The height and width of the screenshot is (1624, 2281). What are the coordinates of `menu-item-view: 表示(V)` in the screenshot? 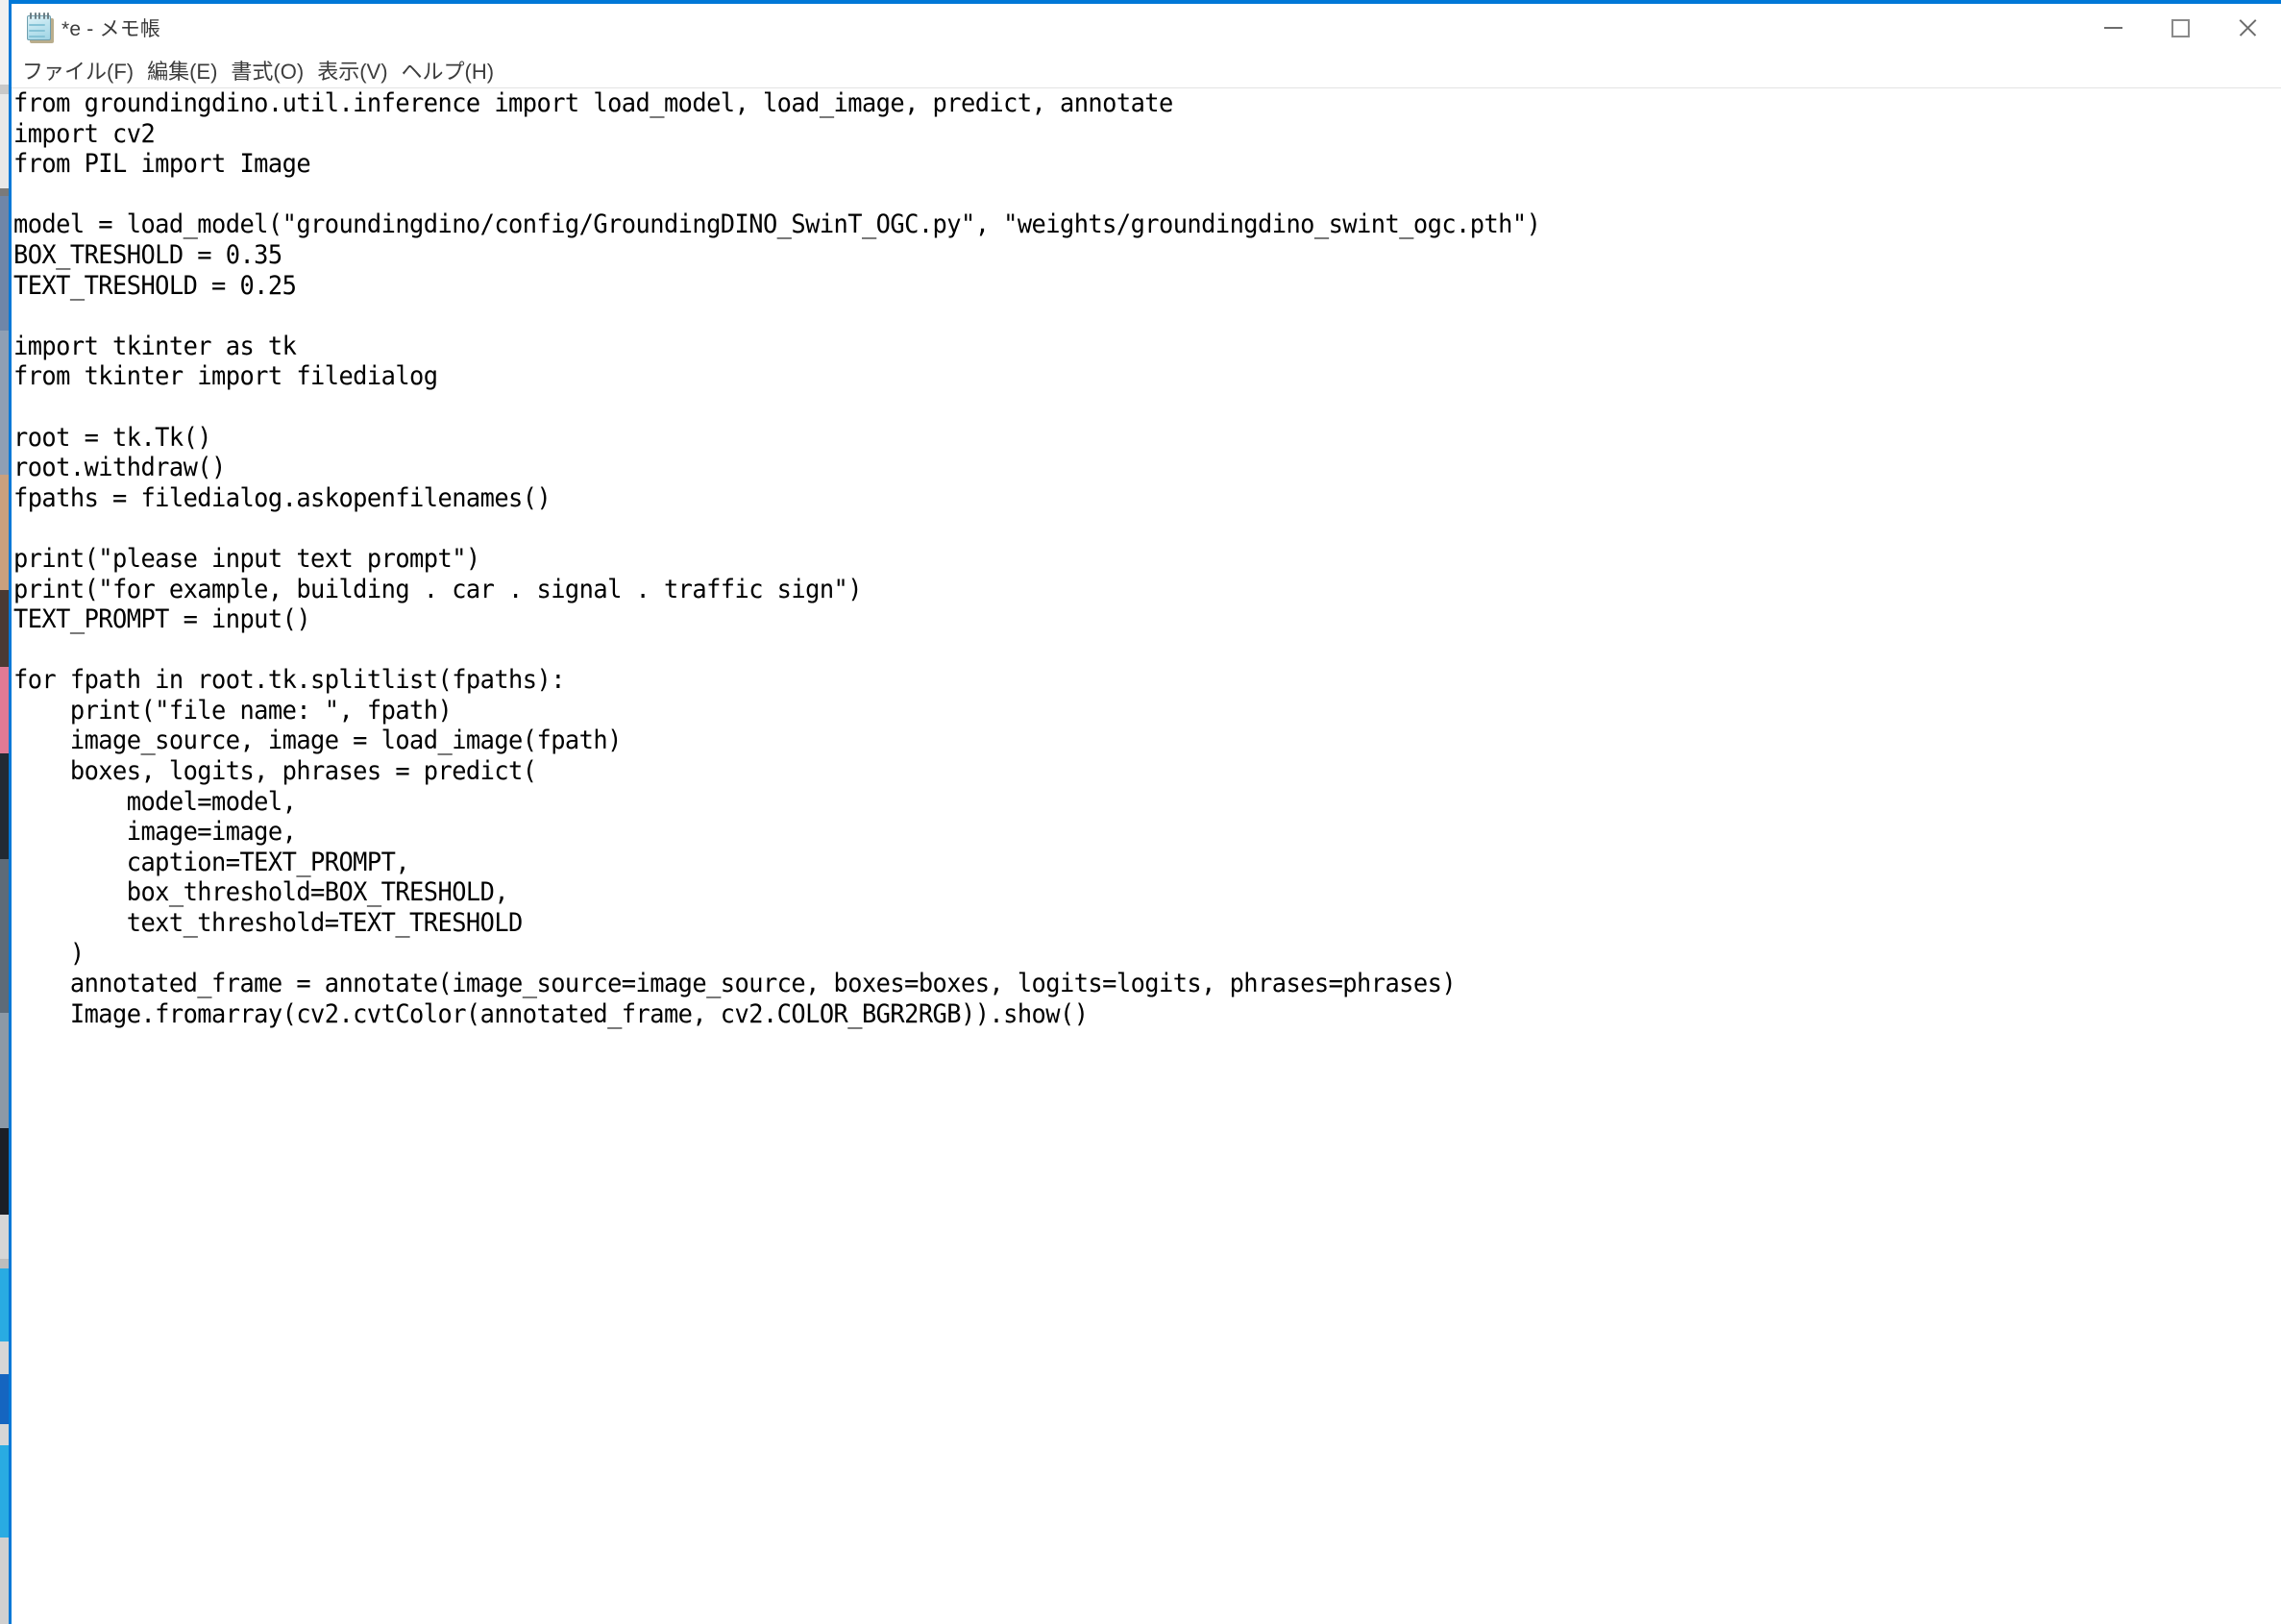 It's located at (352, 70).